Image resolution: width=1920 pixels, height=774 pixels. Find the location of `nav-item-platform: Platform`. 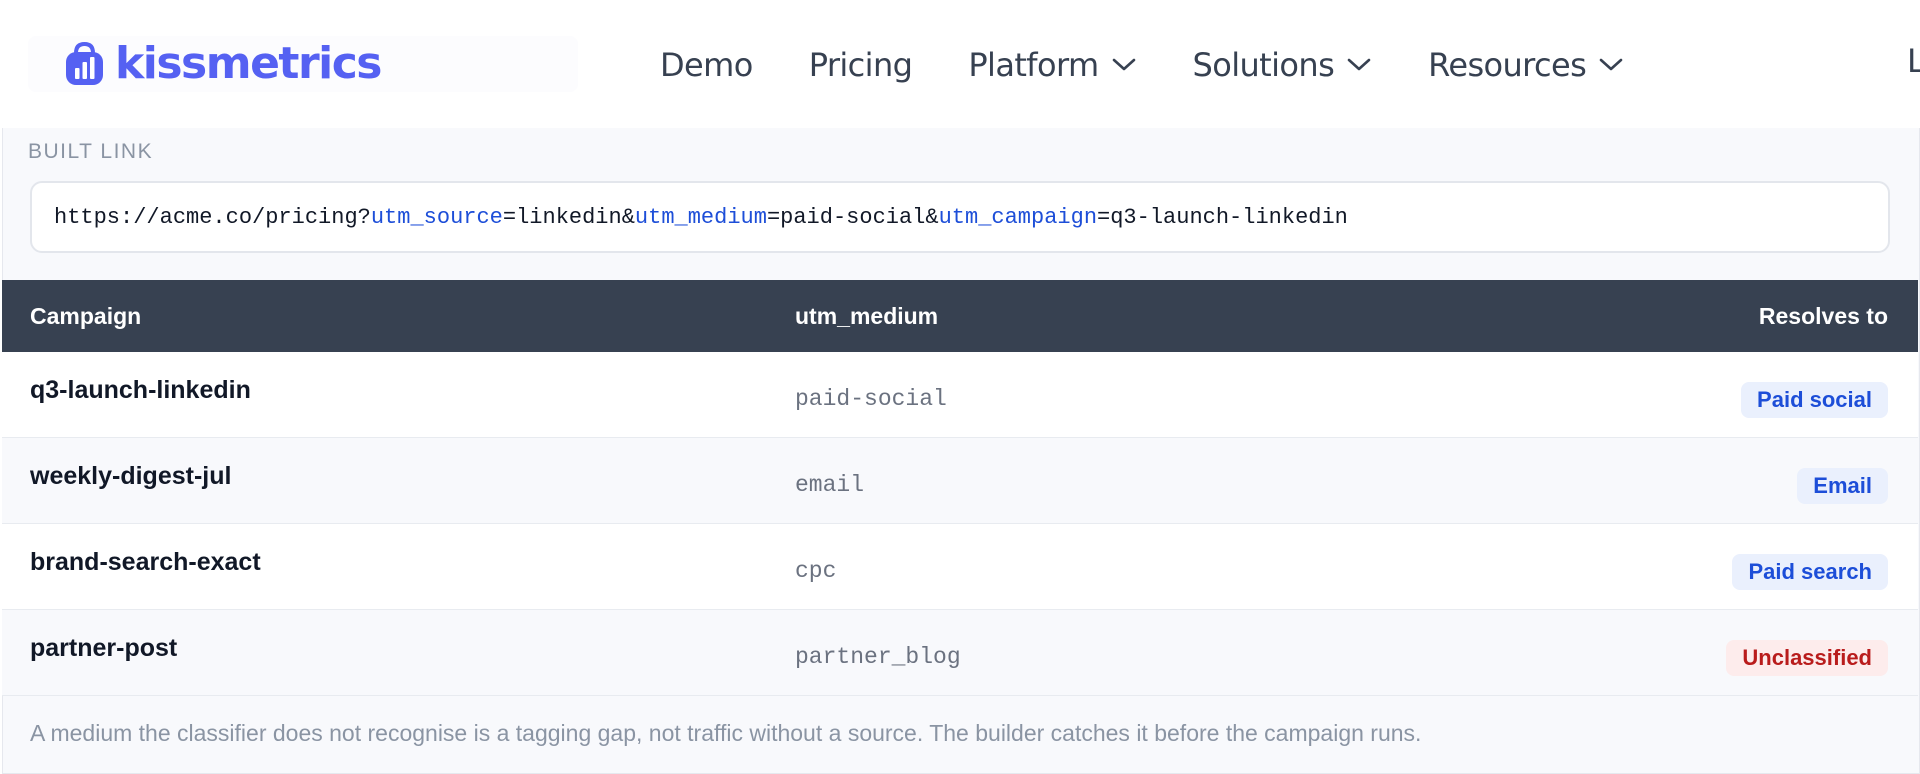

nav-item-platform: Platform is located at coordinates (1052, 65).